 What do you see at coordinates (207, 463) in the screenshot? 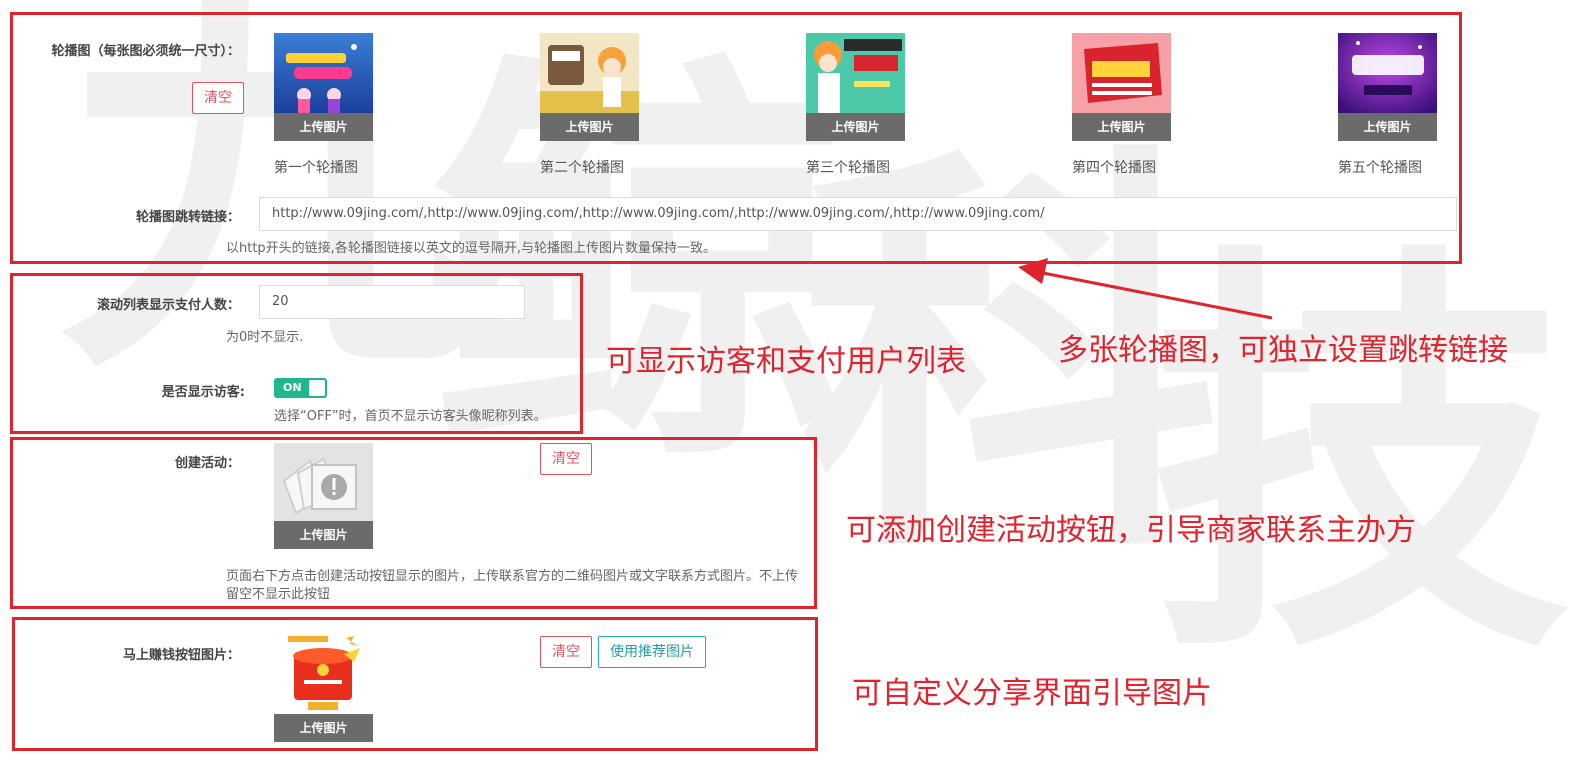
I see `activity-label: 创建活动：` at bounding box center [207, 463].